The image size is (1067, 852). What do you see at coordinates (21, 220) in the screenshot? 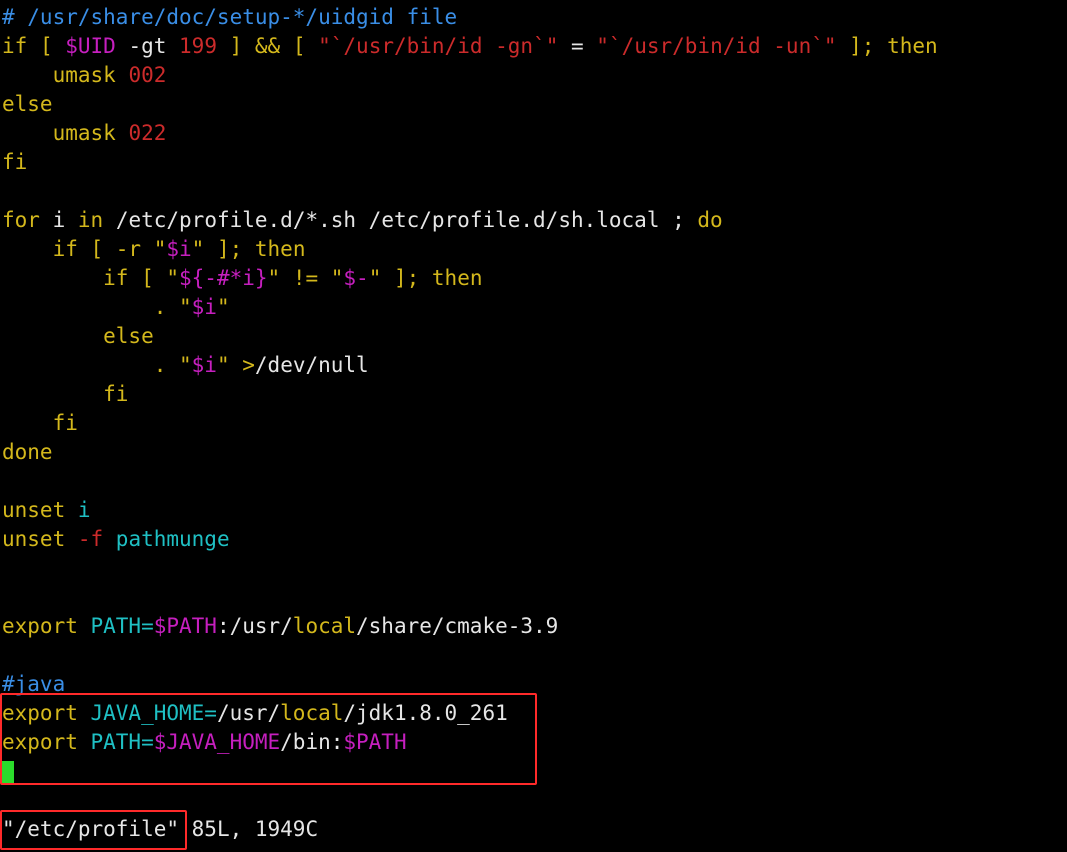
I see `keyword: for` at bounding box center [21, 220].